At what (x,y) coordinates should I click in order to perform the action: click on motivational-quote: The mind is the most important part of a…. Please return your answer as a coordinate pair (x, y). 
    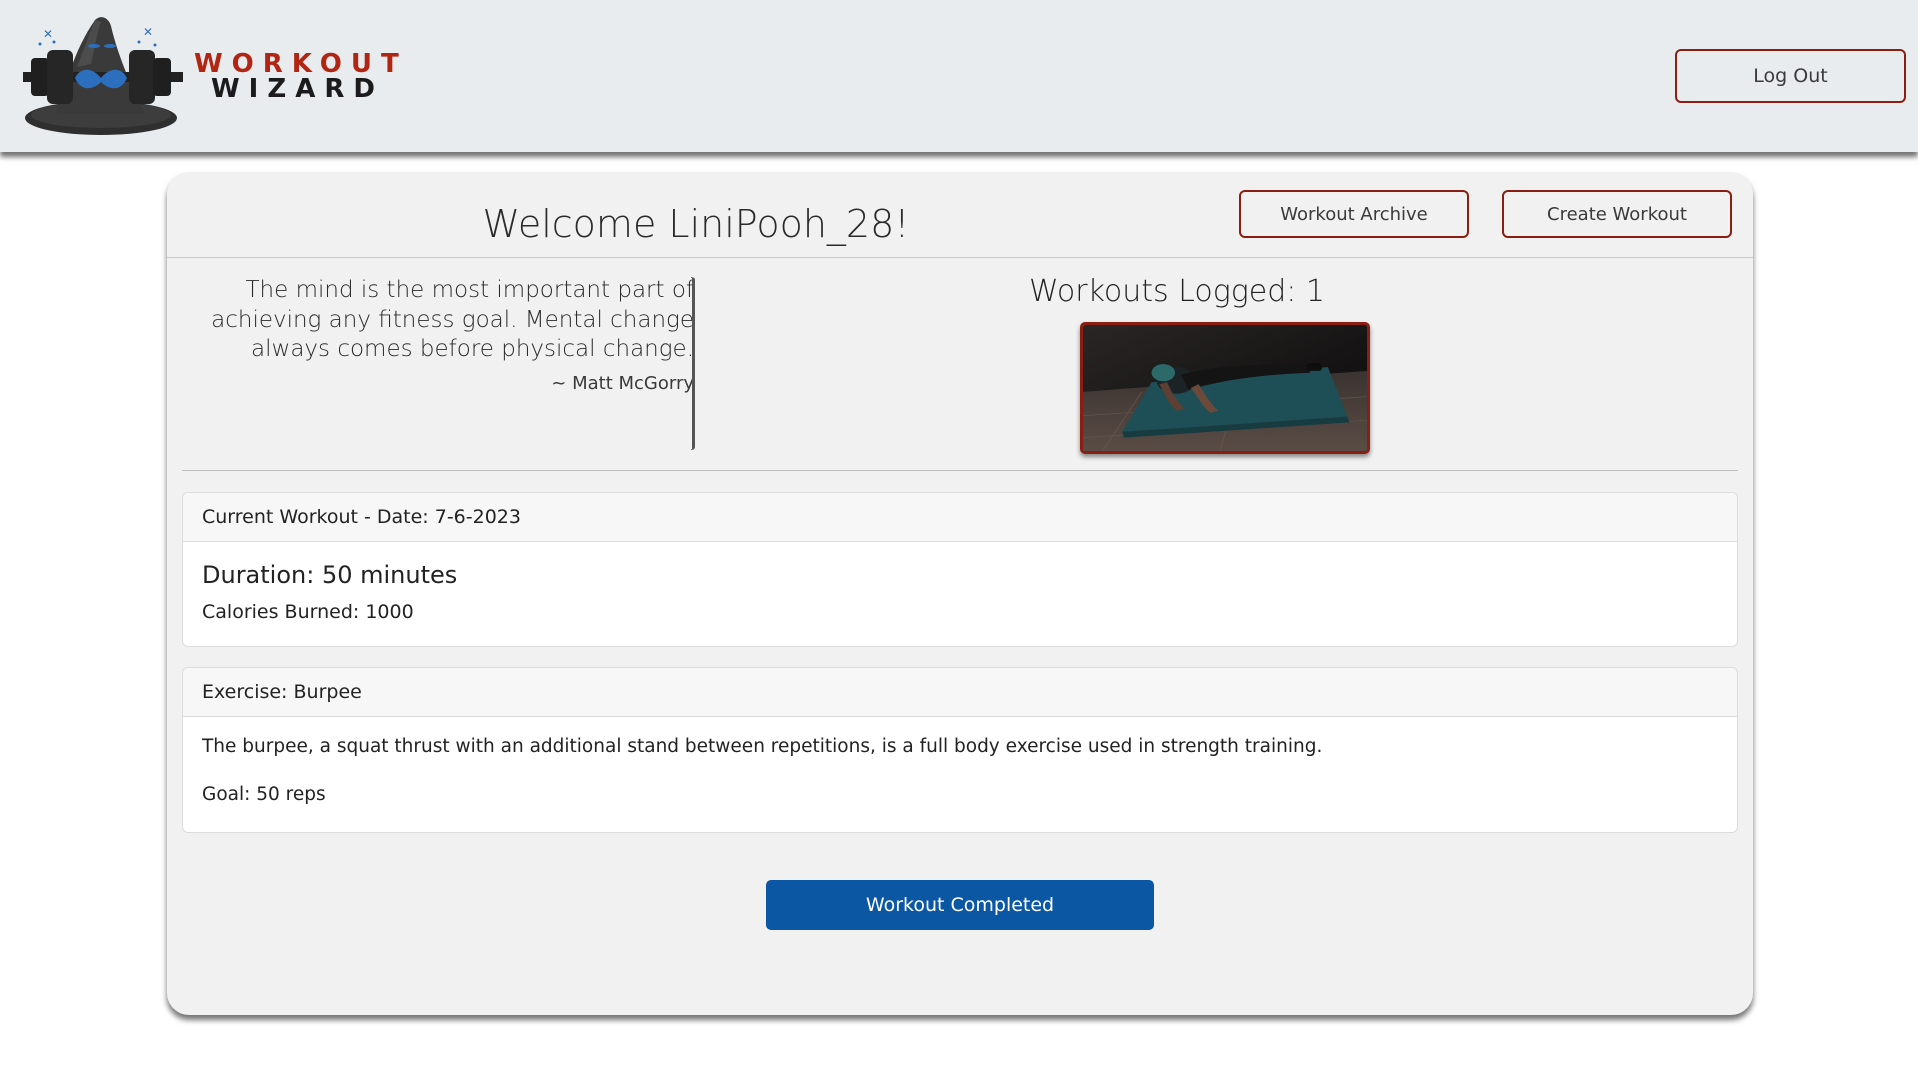
    Looking at the image, I should click on (440, 335).